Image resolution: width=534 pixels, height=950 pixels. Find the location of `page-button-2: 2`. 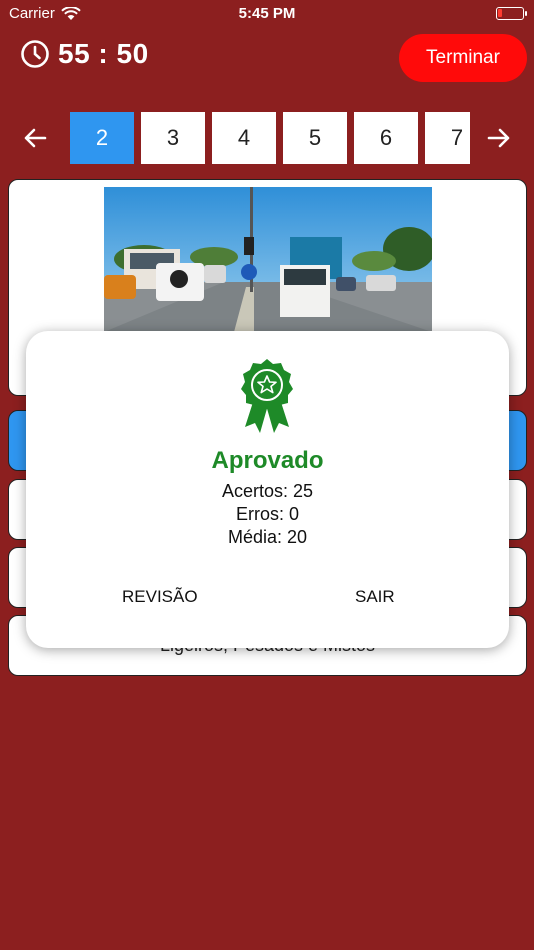

page-button-2: 2 is located at coordinates (102, 138).